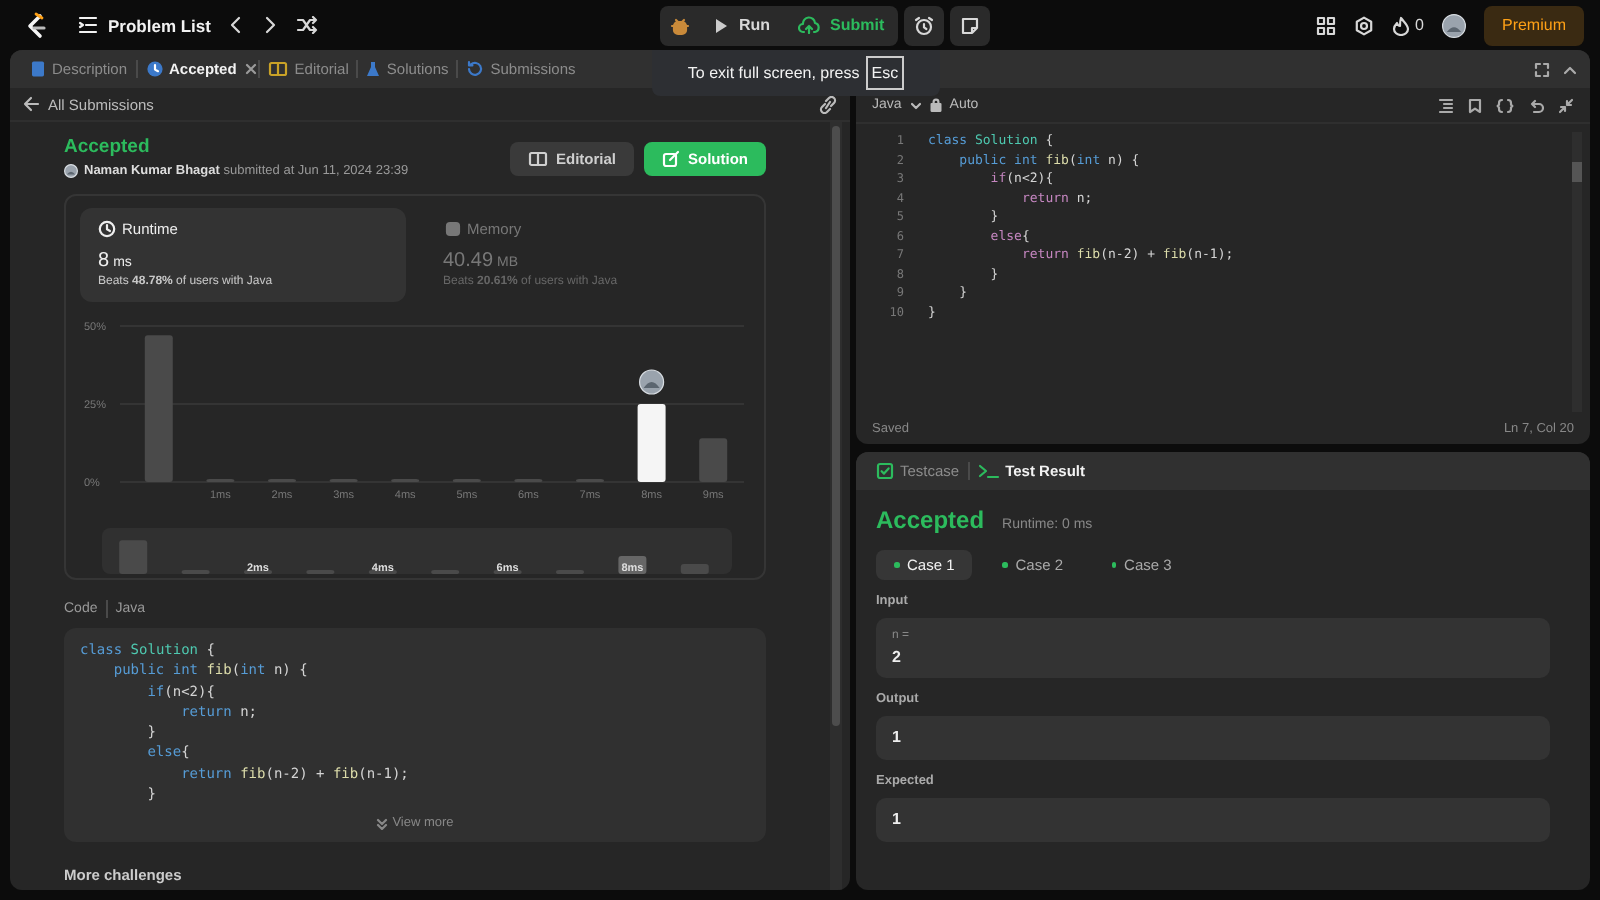 The width and height of the screenshot is (1600, 900). What do you see at coordinates (1536, 105) in the screenshot?
I see `undo-icon` at bounding box center [1536, 105].